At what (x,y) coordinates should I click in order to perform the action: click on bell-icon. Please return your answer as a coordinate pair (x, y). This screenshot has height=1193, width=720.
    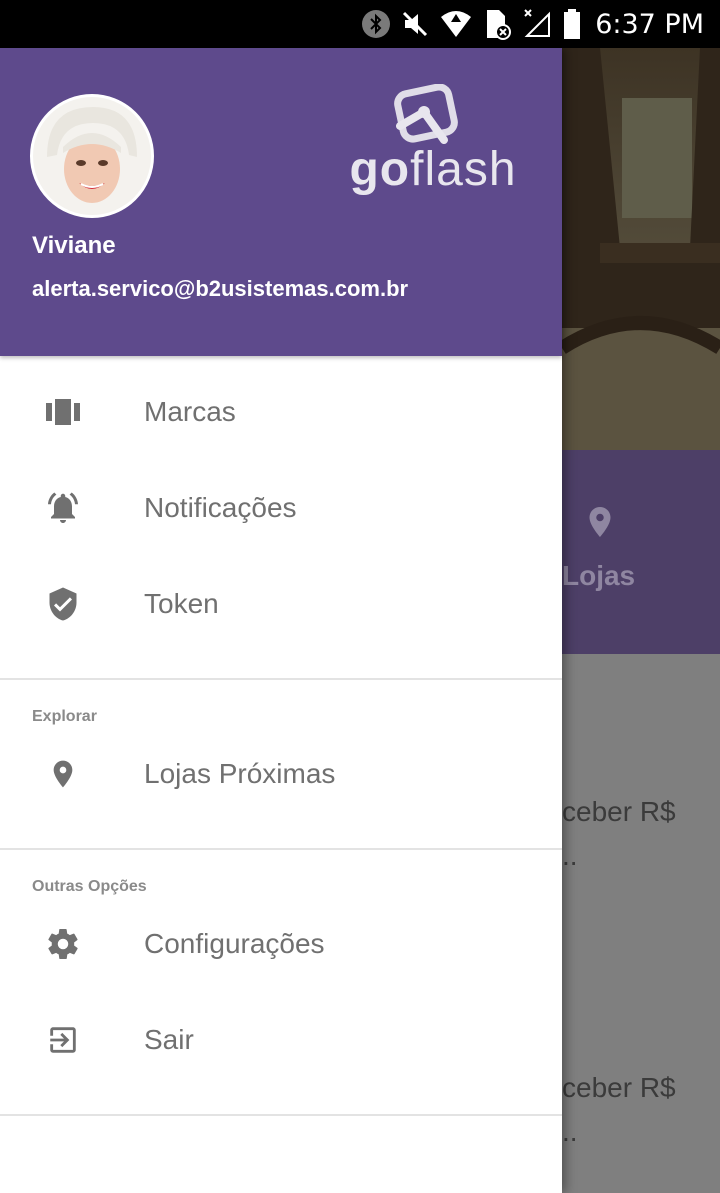
    Looking at the image, I should click on (63, 508).